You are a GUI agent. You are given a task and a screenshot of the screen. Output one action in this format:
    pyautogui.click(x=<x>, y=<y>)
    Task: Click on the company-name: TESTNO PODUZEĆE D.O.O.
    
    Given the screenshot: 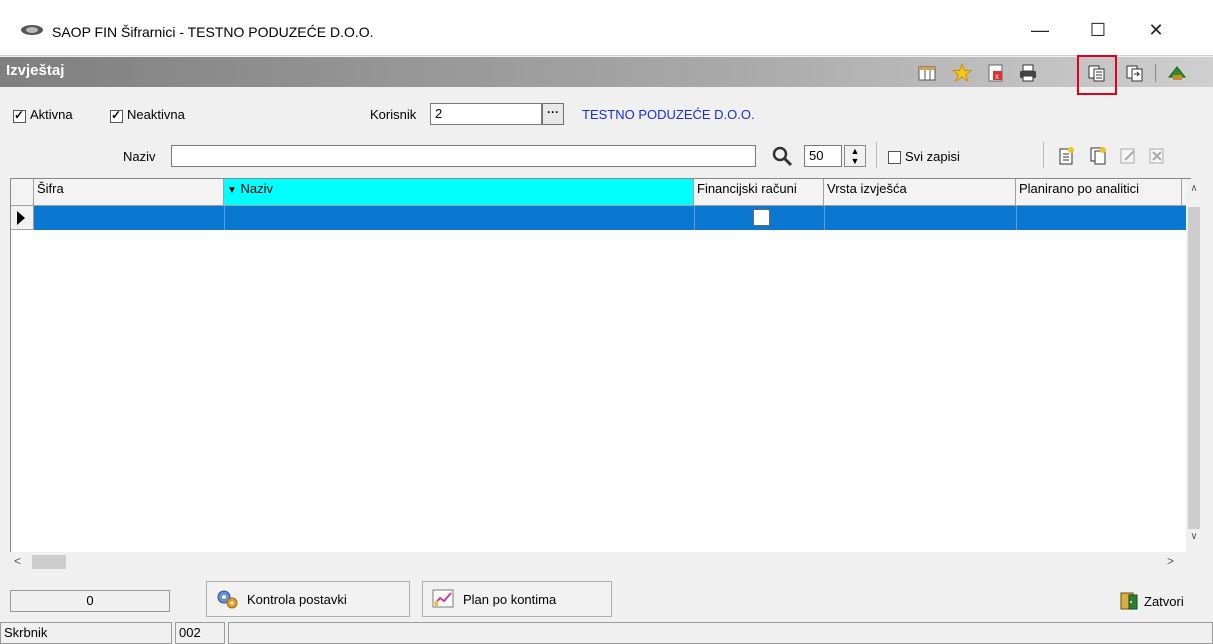 What is the action you would take?
    pyautogui.click(x=668, y=114)
    